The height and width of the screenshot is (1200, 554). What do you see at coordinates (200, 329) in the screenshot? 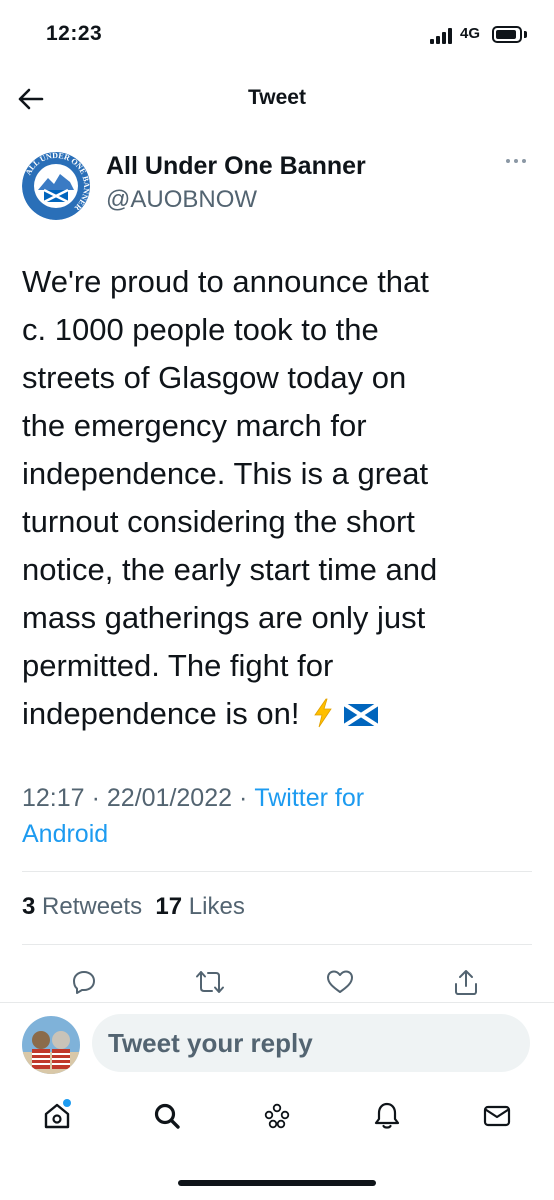
I see `tweet-line: c. 1000 people took to the` at bounding box center [200, 329].